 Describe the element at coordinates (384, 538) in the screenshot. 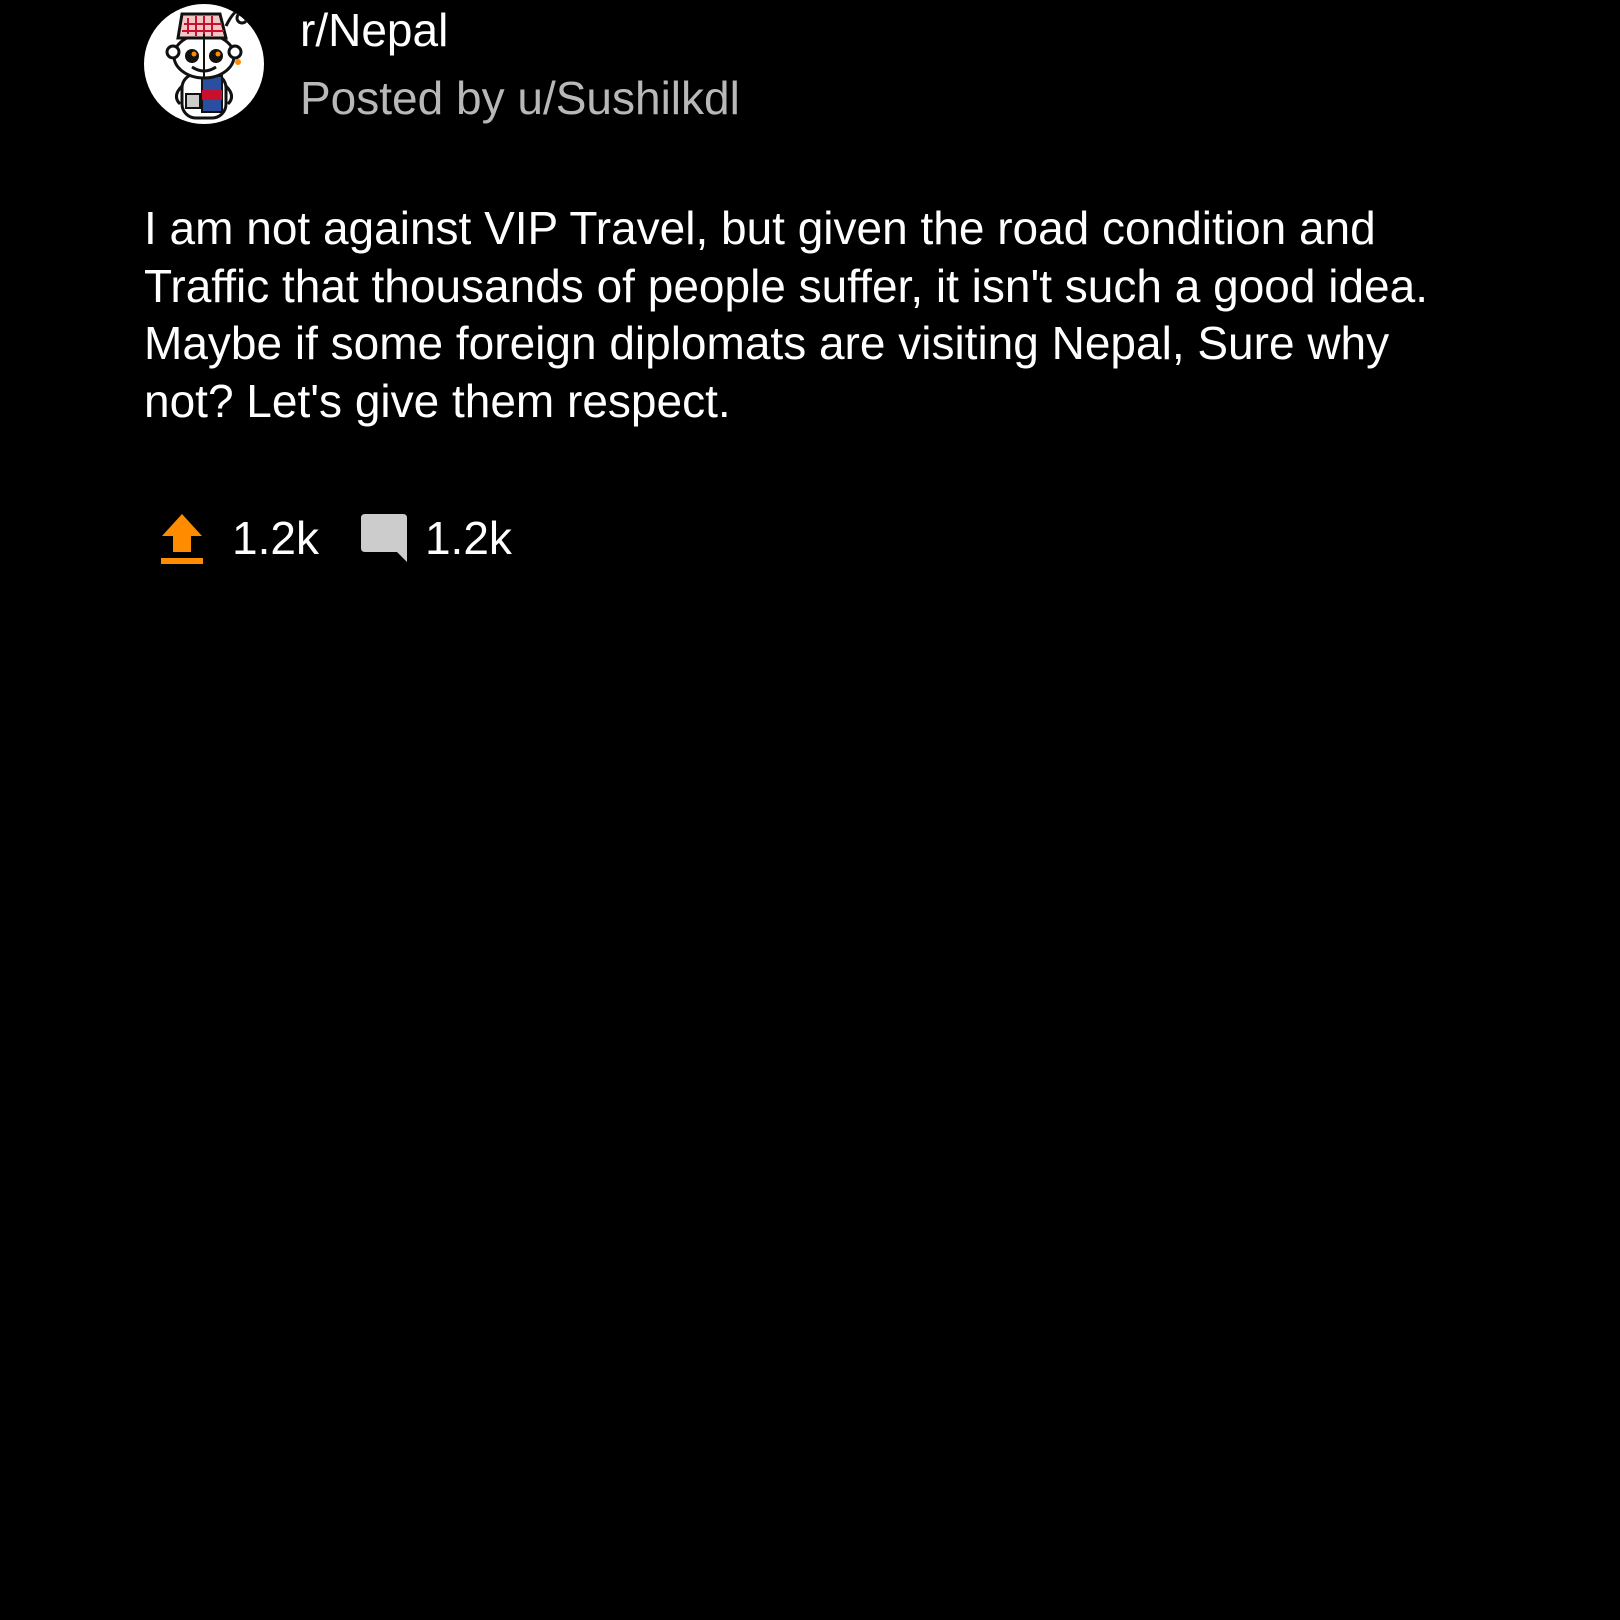

I see `comment-bubble-icon` at that location.